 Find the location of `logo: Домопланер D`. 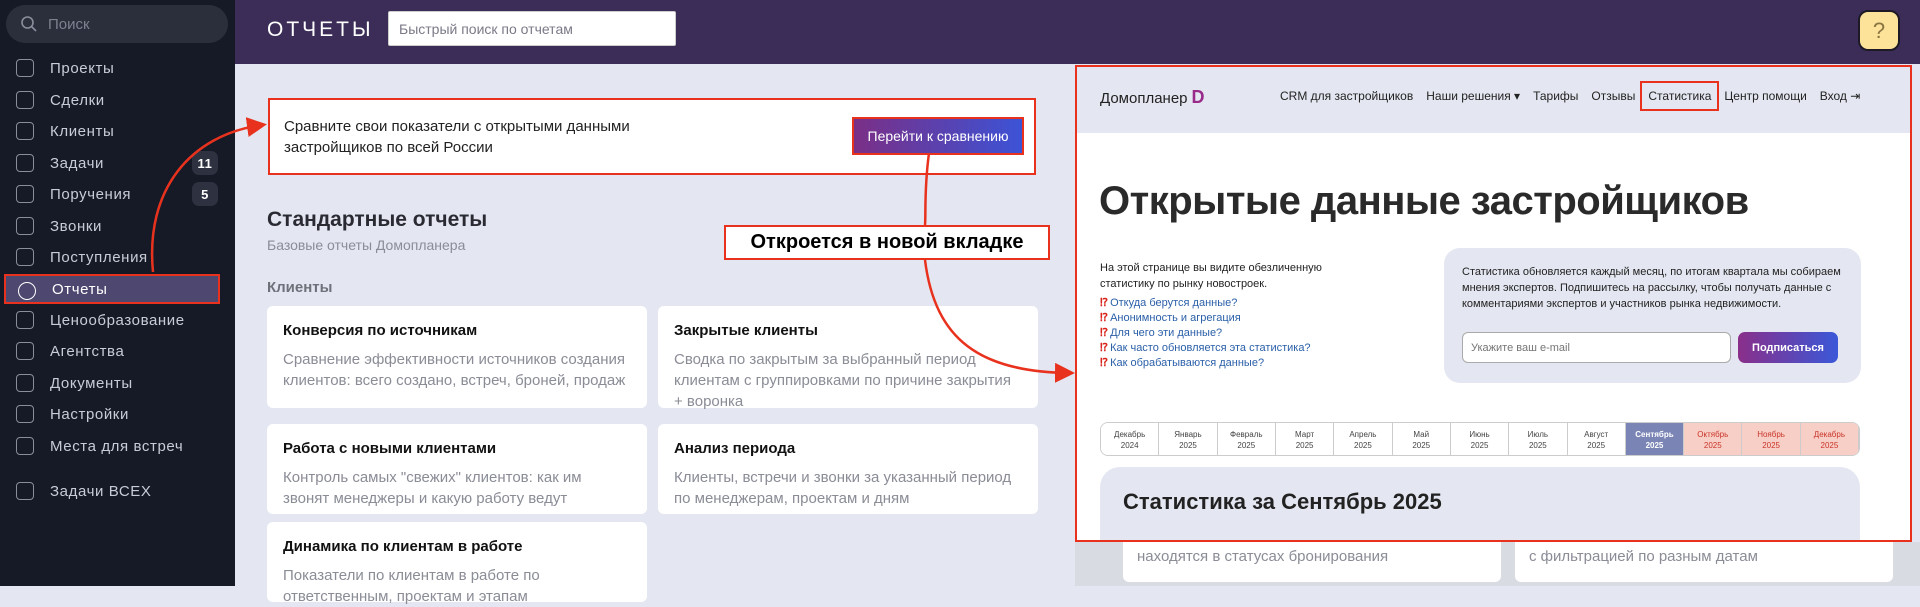

logo: Домопланер D is located at coordinates (1152, 97).